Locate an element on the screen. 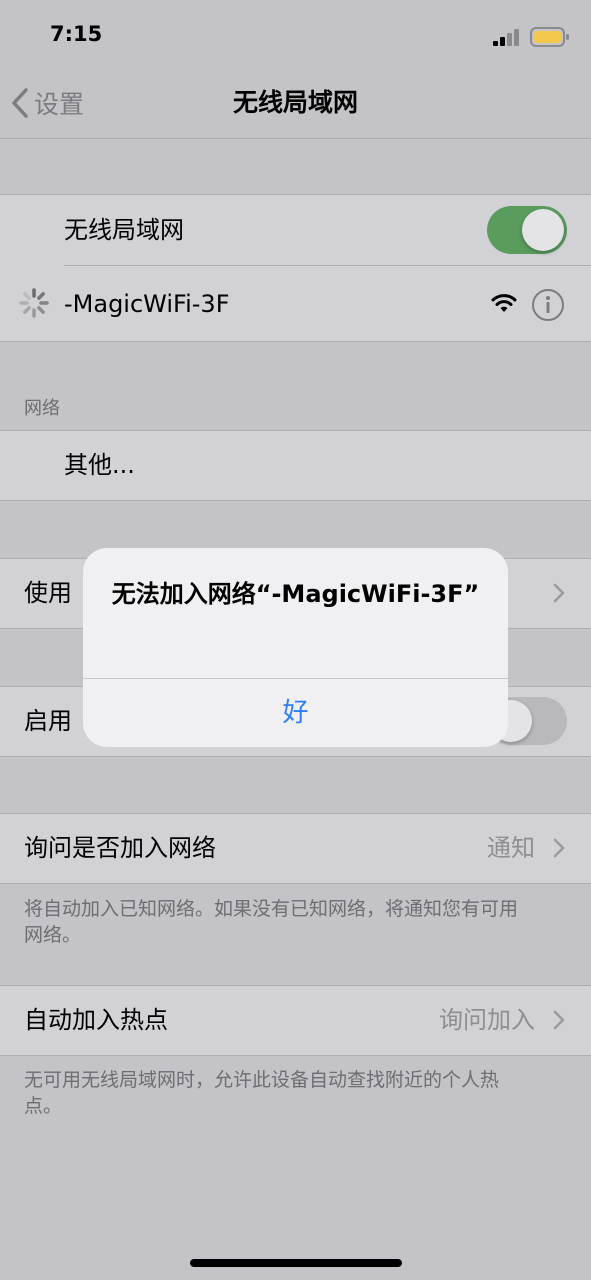 This screenshot has width=591, height=1280. auto-hotspot-footer: 无可用无线局域网时，允许此设备自动查找附近的个人热点。 is located at coordinates (262, 1093).